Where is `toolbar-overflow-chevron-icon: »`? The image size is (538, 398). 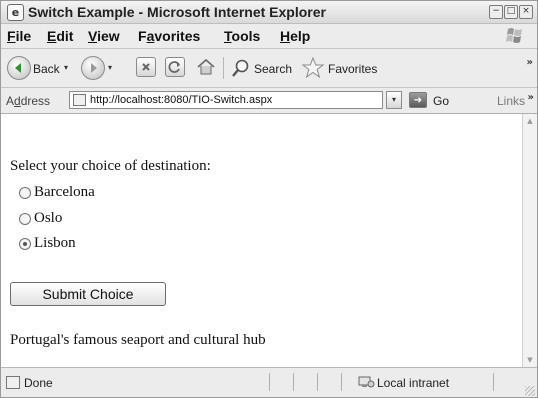
toolbar-overflow-chevron-icon: » is located at coordinates (530, 62).